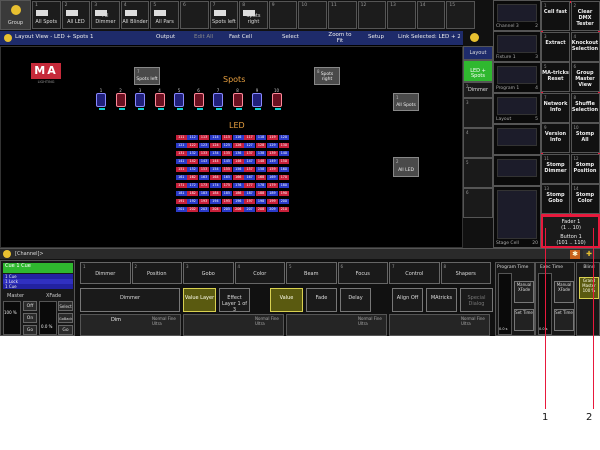 This screenshot has height=450, width=600. What do you see at coordinates (311, 273) in the screenshot?
I see `attribute-tab-beam: 5 Beam` at bounding box center [311, 273].